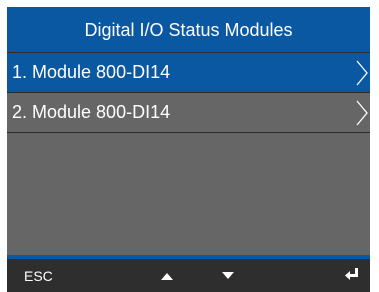  I want to click on enter-button, so click(352, 275).